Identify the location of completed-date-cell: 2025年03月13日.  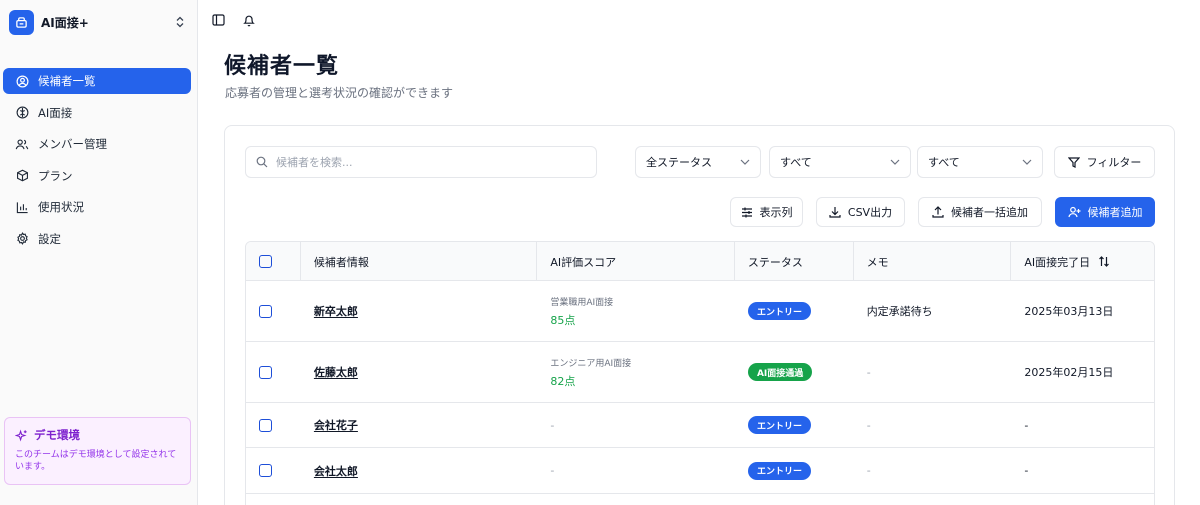
(1069, 311).